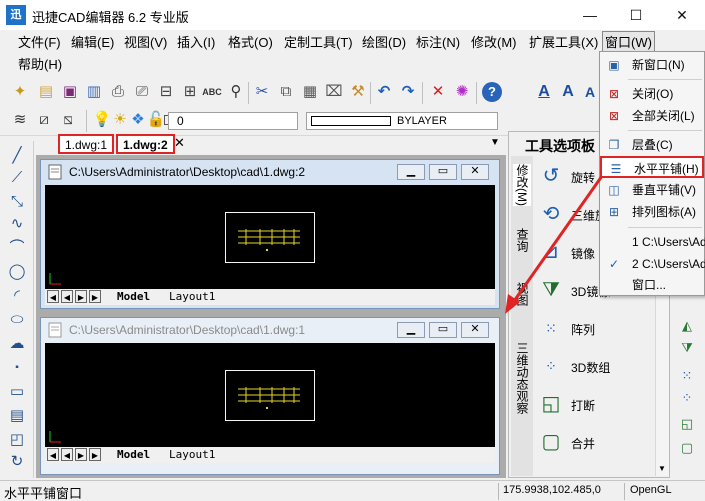  Describe the element at coordinates (384, 92) in the screenshot. I see `undo-icon: ↶` at that location.